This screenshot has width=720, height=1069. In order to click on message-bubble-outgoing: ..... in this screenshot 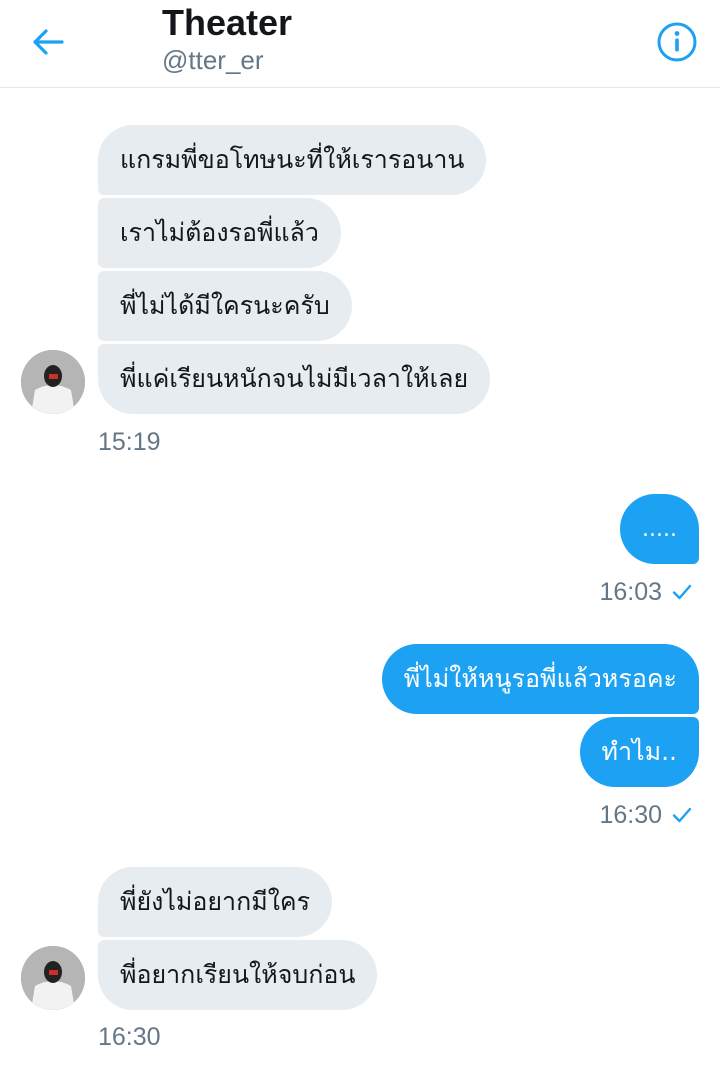, I will do `click(659, 529)`.